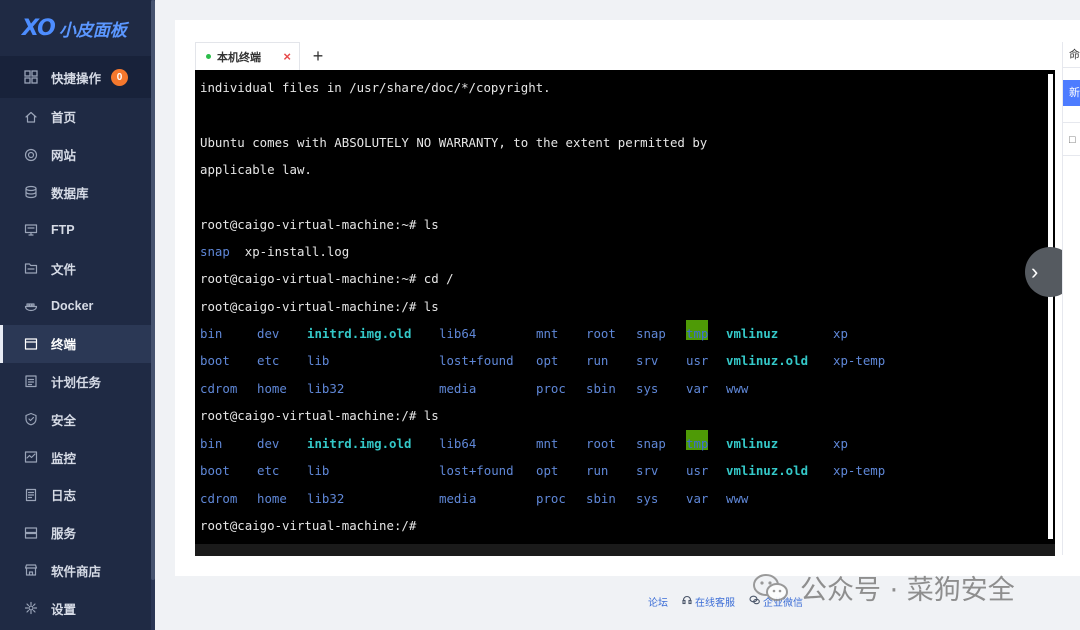 The image size is (1080, 630). What do you see at coordinates (31, 306) in the screenshot?
I see `docker-icon` at bounding box center [31, 306].